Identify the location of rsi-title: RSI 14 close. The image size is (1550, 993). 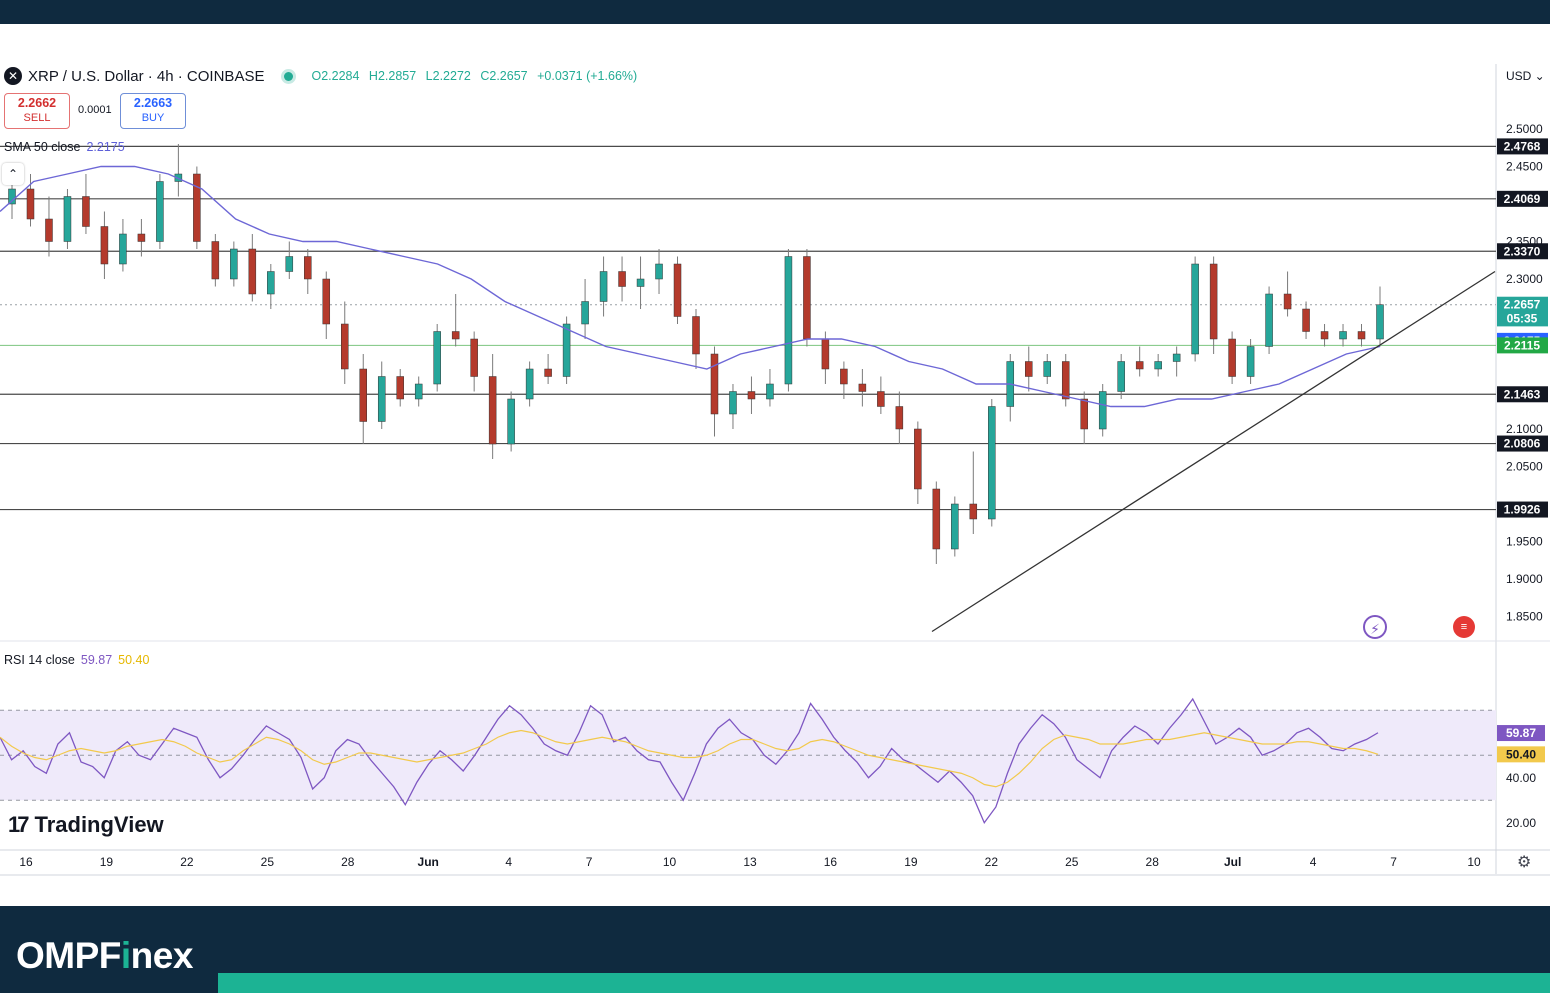
(39, 660).